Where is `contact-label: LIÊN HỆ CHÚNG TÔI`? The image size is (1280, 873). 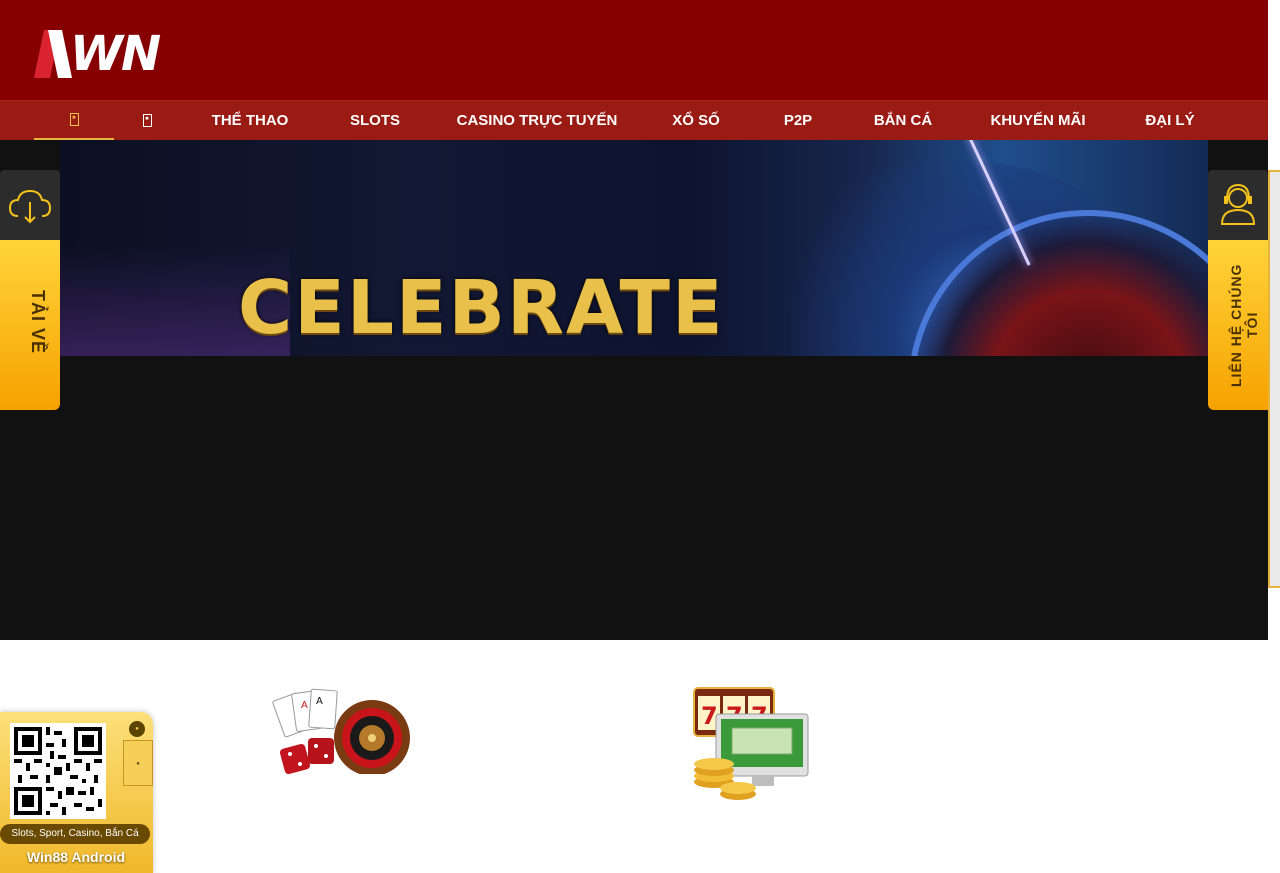
contact-label: LIÊN HỆ CHÚNG TÔI is located at coordinates (1244, 325).